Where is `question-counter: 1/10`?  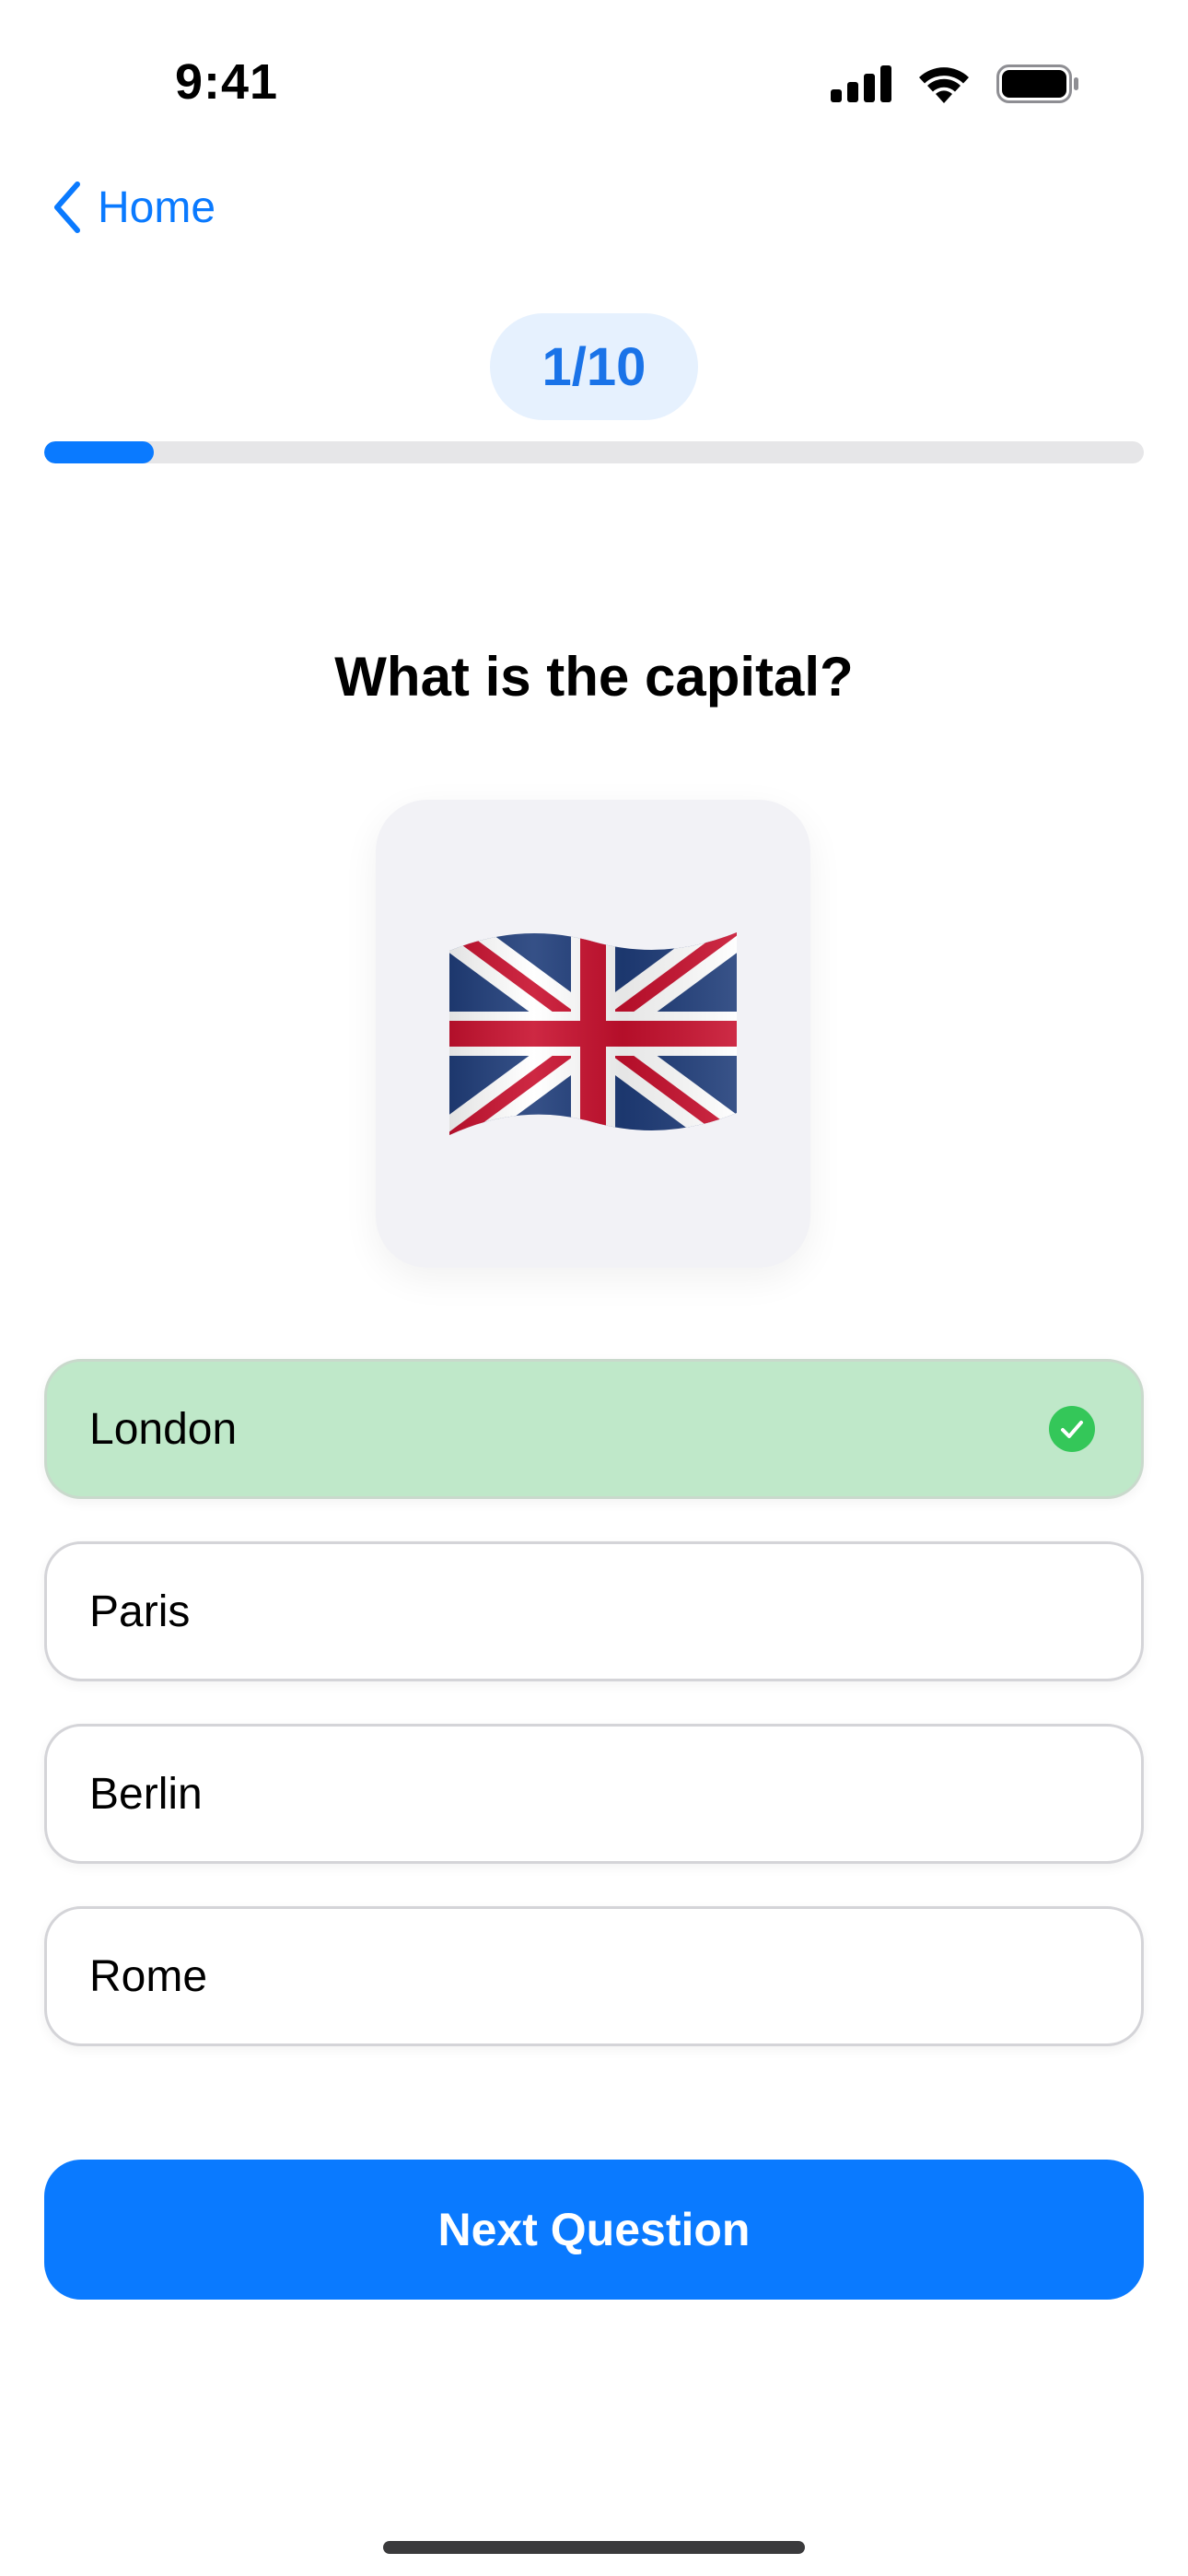
question-counter: 1/10 is located at coordinates (594, 366).